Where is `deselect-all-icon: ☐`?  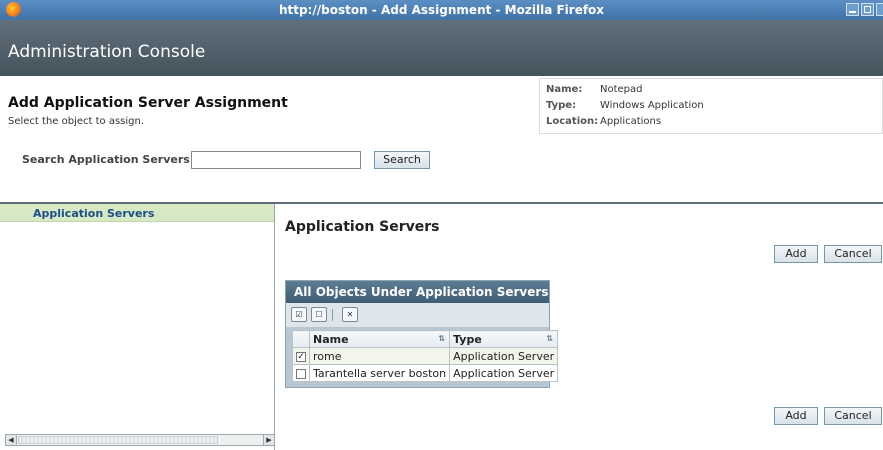
deselect-all-icon: ☐ is located at coordinates (319, 314).